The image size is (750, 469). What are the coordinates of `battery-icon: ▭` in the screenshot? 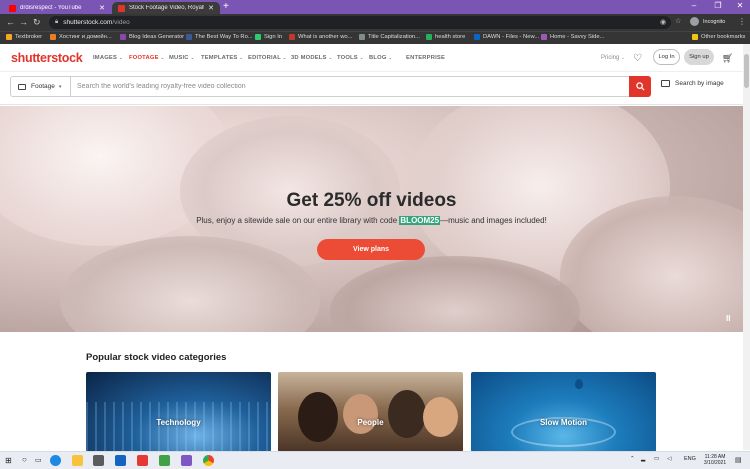 It's located at (656, 459).